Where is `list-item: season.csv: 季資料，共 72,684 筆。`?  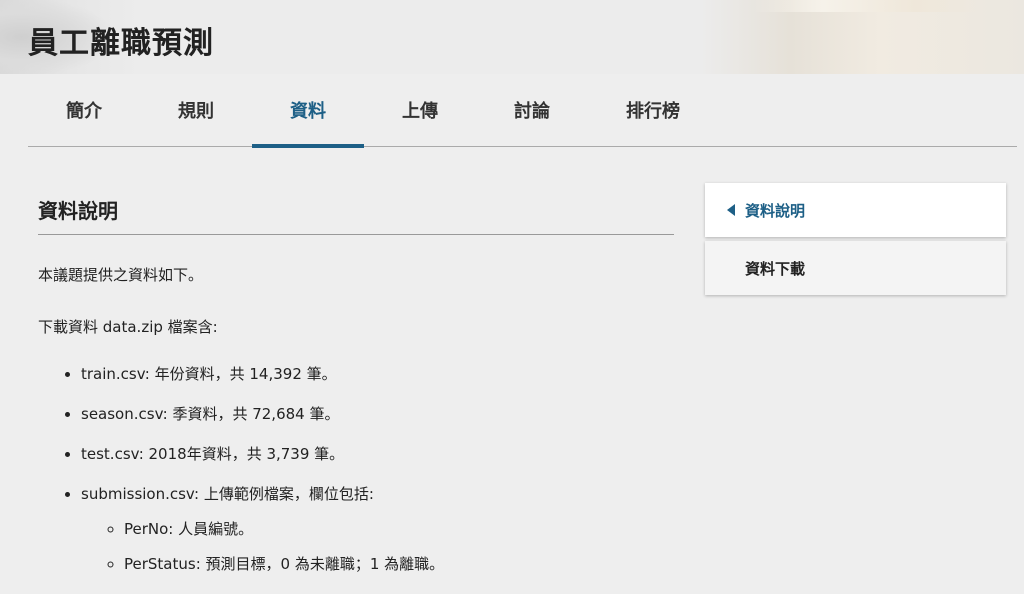
list-item: season.csv: 季資料，共 72,684 筆。 is located at coordinates (262, 414).